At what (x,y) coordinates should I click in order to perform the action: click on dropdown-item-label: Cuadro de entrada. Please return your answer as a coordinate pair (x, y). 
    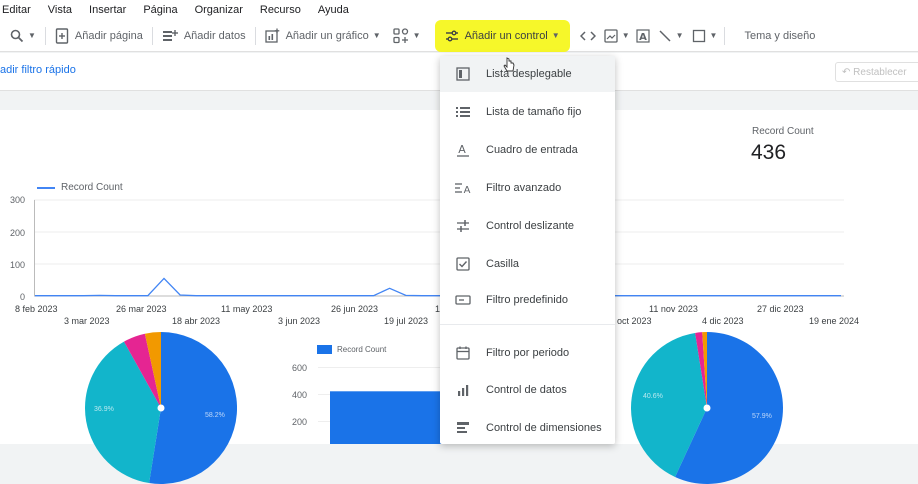
    Looking at the image, I should click on (532, 150).